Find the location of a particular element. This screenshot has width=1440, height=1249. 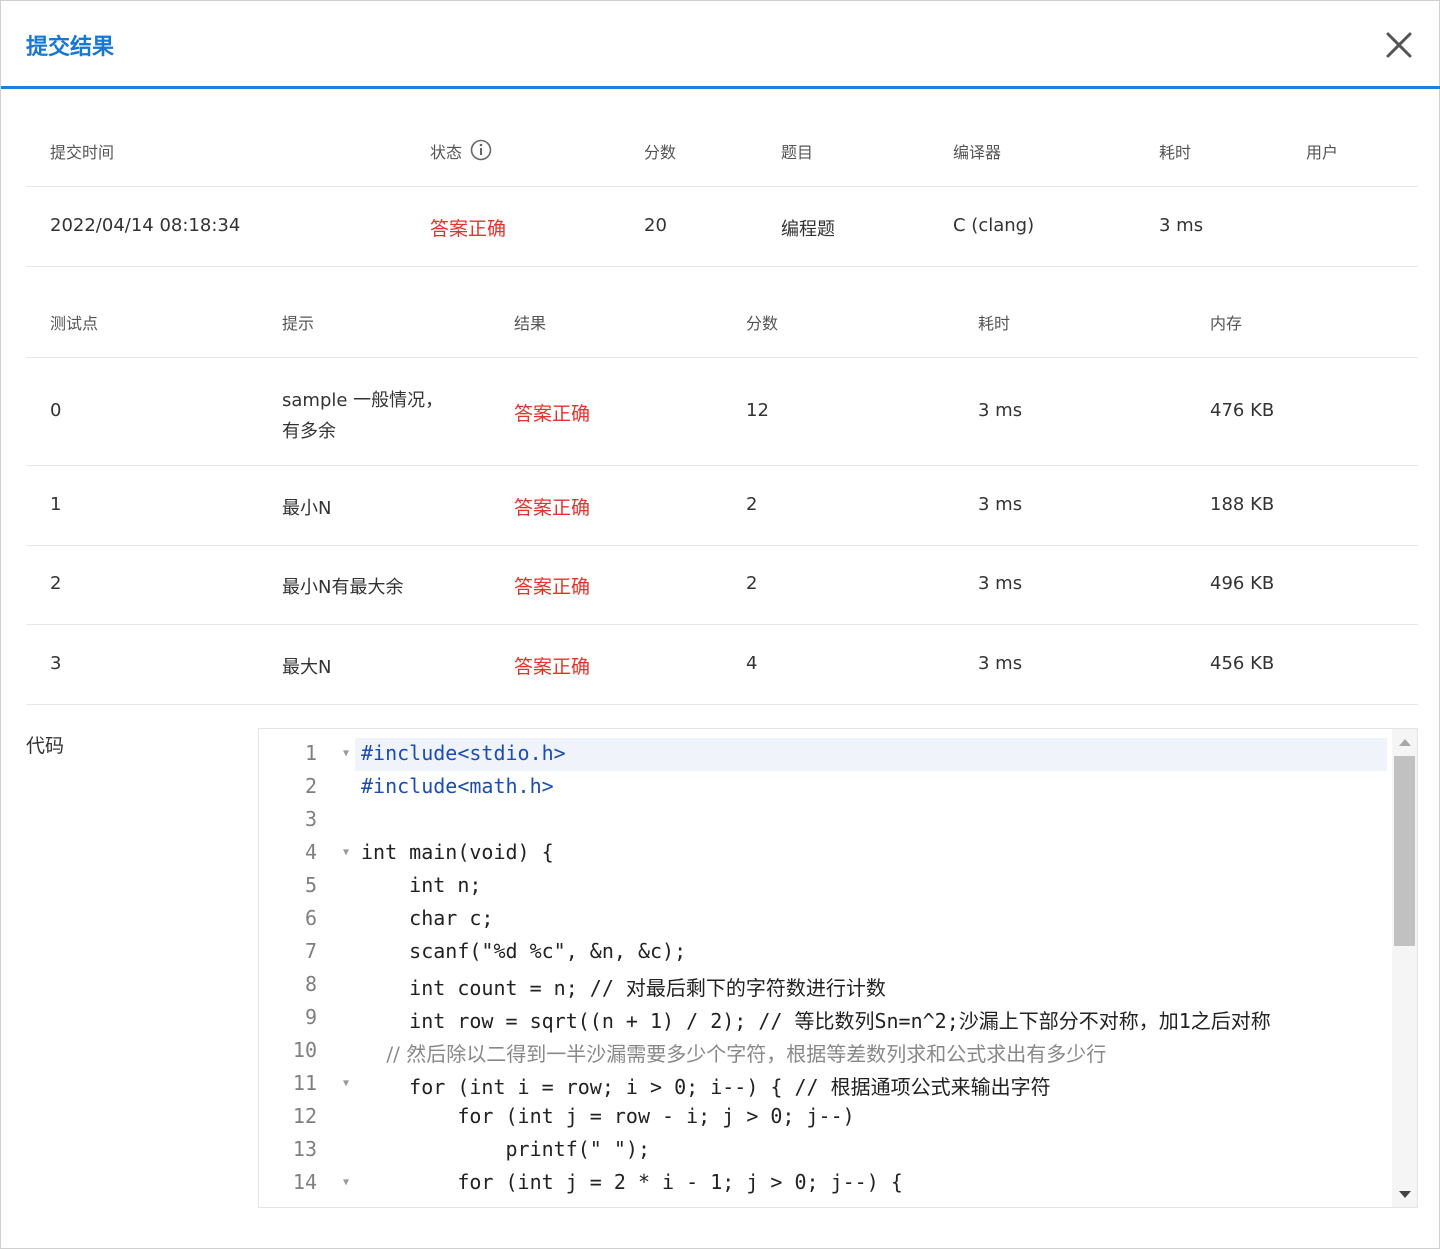

testcase-hint: 最小N有最大余 is located at coordinates (343, 587).